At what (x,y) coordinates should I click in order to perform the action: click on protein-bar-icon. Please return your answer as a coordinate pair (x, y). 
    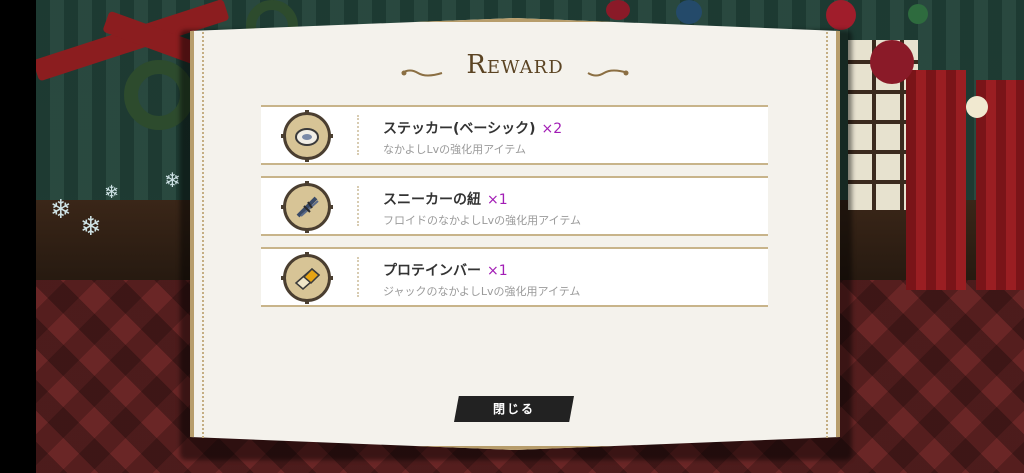
    Looking at the image, I should click on (307, 278).